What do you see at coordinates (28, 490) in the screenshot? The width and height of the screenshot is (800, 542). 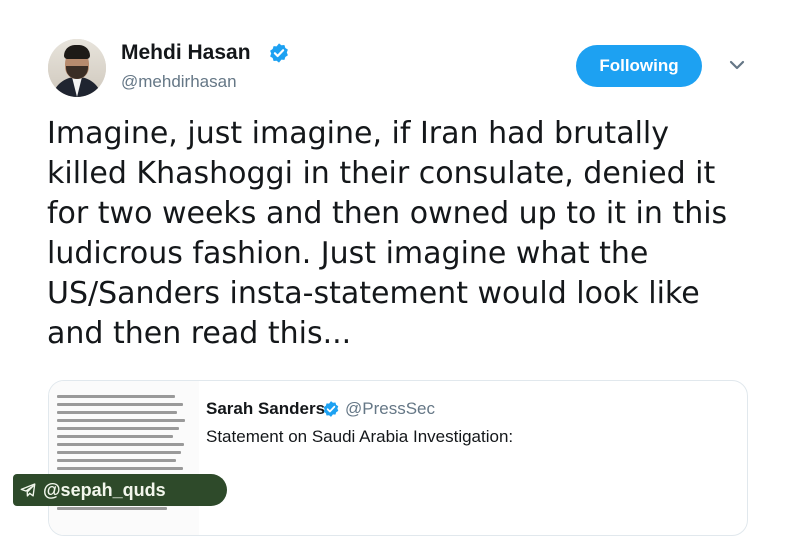 I see `telegram-plane-icon` at bounding box center [28, 490].